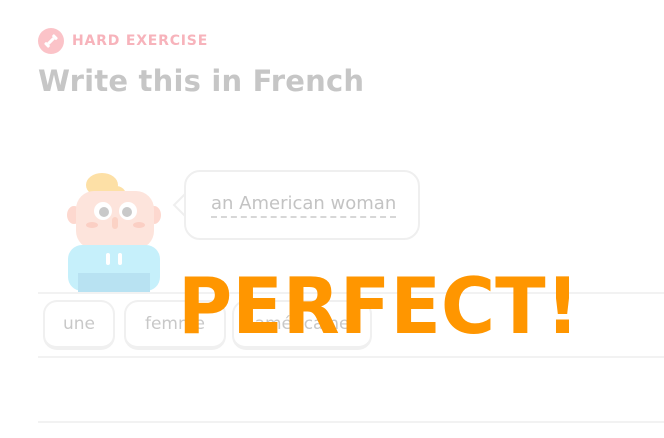 This screenshot has width=664, height=438. I want to click on exercise-header: HARD EXERCISE, so click(123, 41).